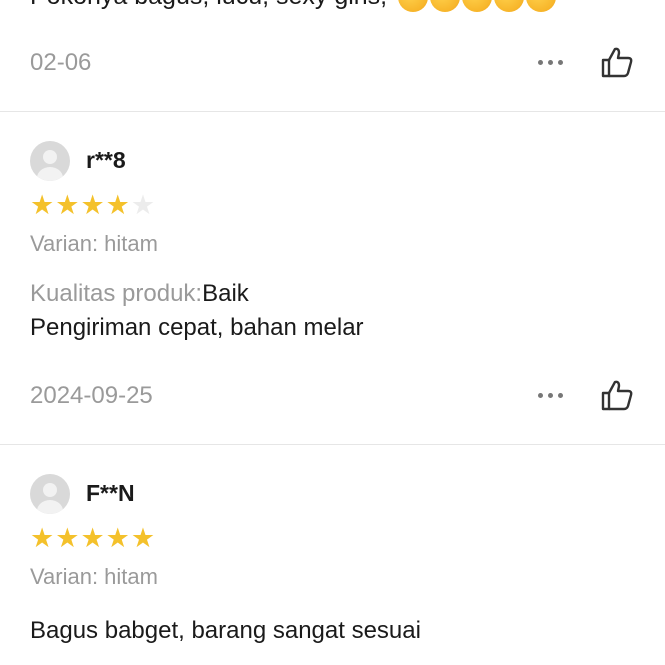 This screenshot has height=665, width=665. I want to click on review-meta-row: 02-06, so click(332, 63).